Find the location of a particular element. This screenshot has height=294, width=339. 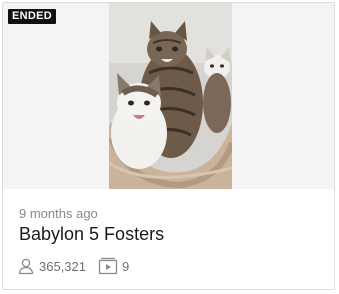

stats-row: 365,321 9 is located at coordinates (73, 266).